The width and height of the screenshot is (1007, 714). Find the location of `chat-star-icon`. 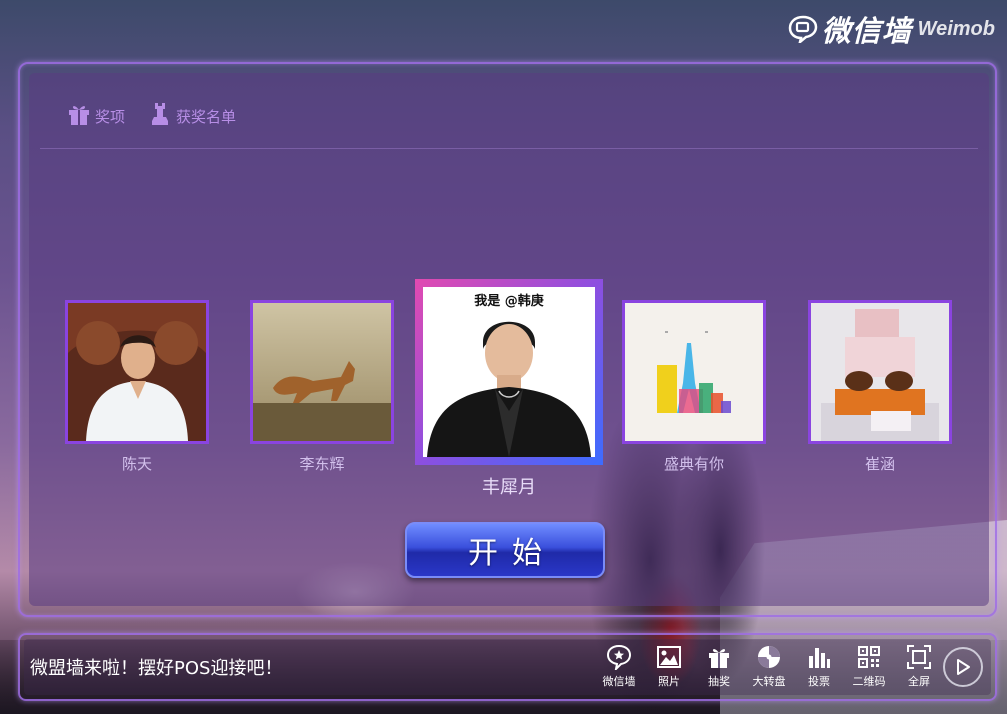

chat-star-icon is located at coordinates (619, 657).